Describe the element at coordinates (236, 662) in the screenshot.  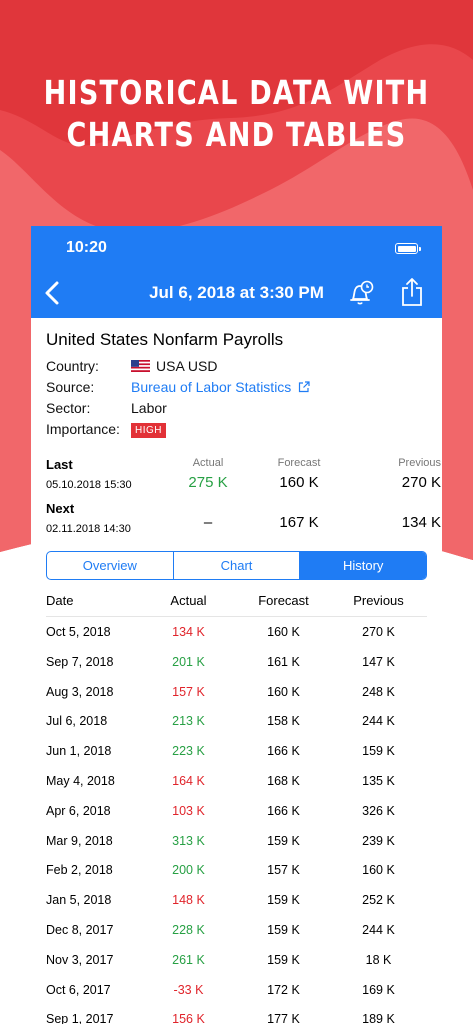
I see `table-row: Sep 7, 2018 201 K 161 K 147 K` at that location.